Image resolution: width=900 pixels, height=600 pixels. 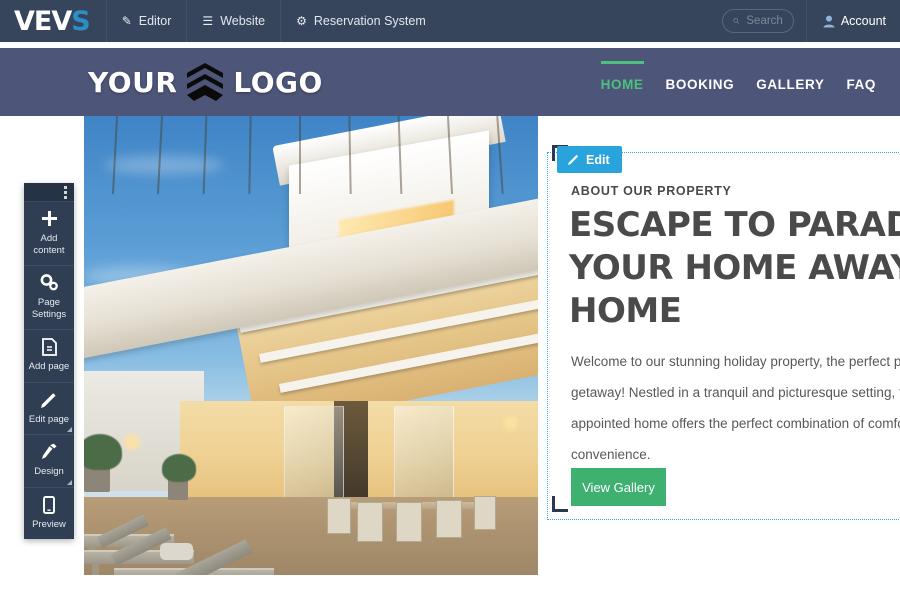 I want to click on admin-nav-website-label: Website, so click(x=243, y=21).